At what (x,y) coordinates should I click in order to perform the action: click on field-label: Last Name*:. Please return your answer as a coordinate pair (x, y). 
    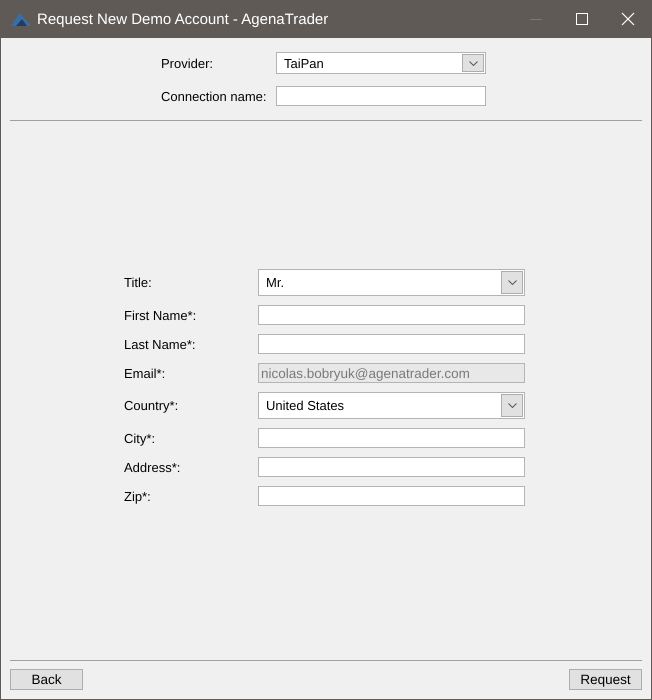
    Looking at the image, I should click on (160, 344).